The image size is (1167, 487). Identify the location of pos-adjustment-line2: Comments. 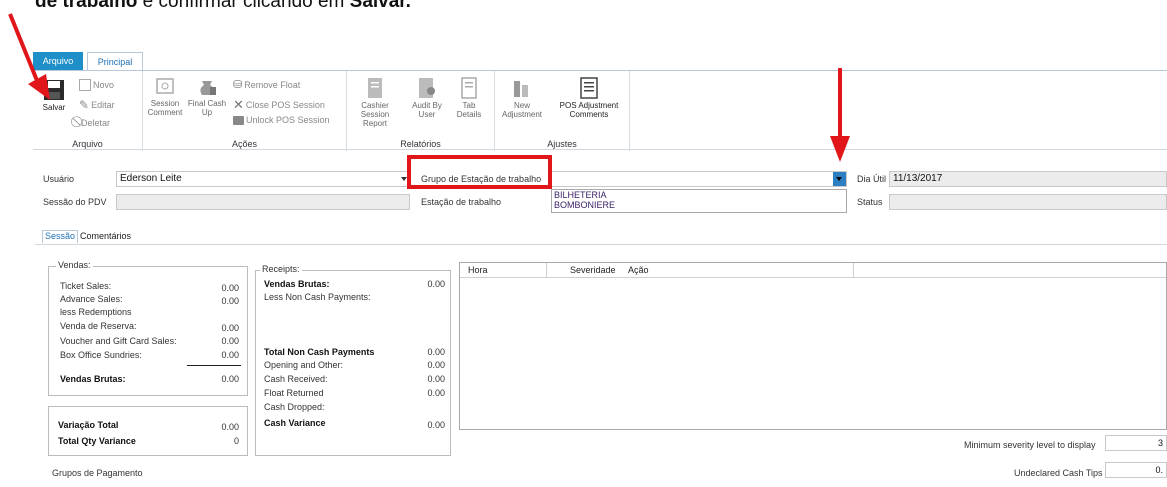
(589, 114).